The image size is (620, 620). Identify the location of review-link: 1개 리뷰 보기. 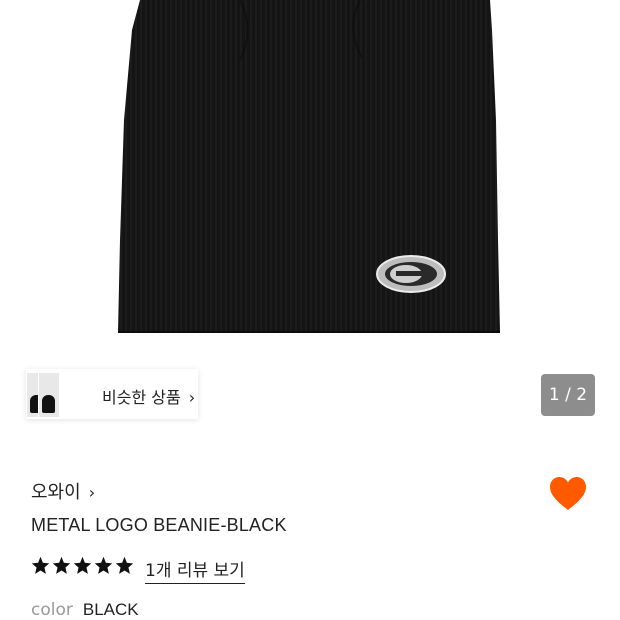
(195, 570).